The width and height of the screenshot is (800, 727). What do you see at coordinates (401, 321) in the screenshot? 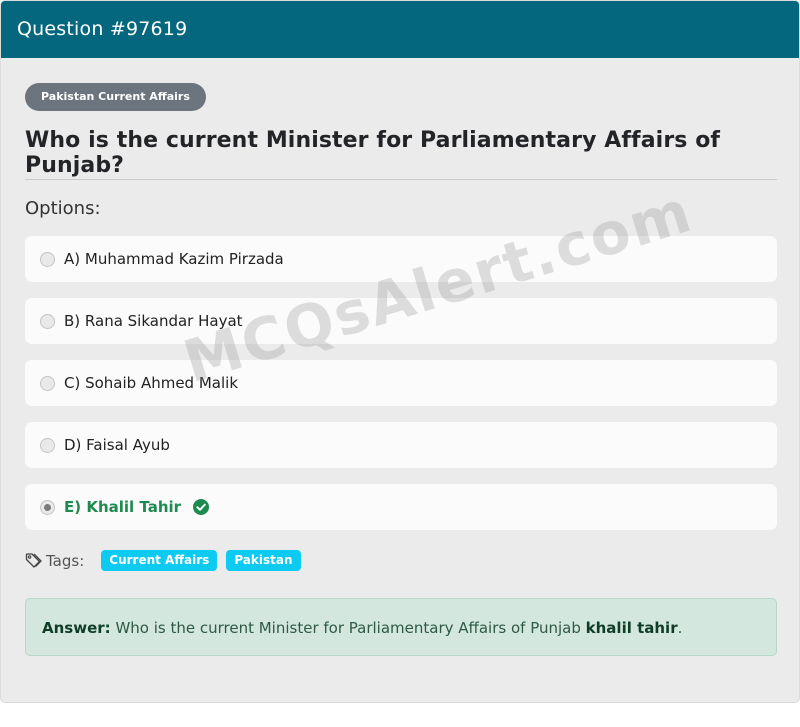
I see `option-b: B) Rana Sikandar Hayat` at bounding box center [401, 321].